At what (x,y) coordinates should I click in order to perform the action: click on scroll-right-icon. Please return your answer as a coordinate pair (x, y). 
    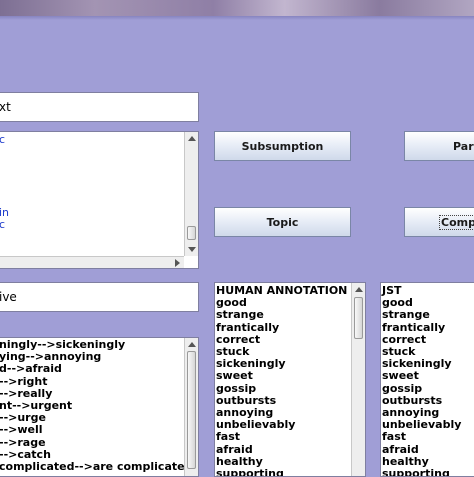
    Looking at the image, I should click on (177, 263).